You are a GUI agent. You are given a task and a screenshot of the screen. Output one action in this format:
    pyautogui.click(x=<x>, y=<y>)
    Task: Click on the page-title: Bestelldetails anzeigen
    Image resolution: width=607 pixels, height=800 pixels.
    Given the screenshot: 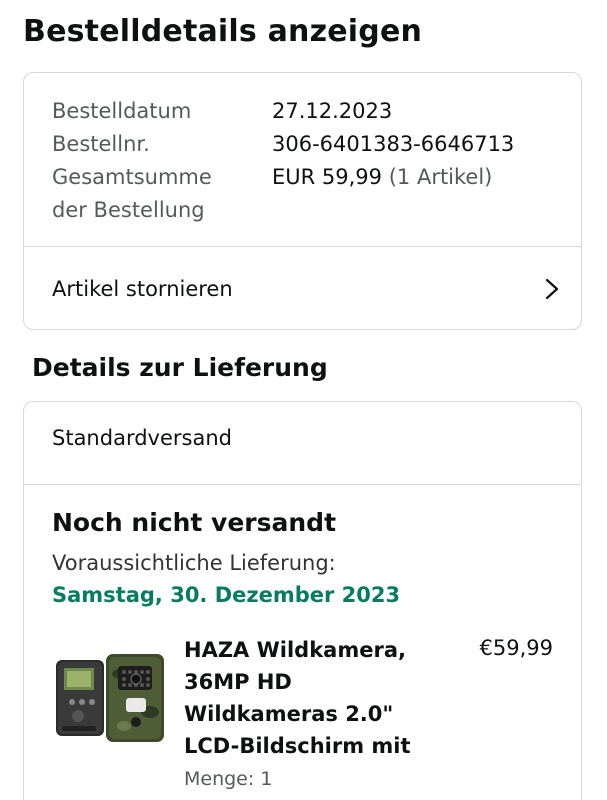 What is the action you would take?
    pyautogui.click(x=223, y=31)
    